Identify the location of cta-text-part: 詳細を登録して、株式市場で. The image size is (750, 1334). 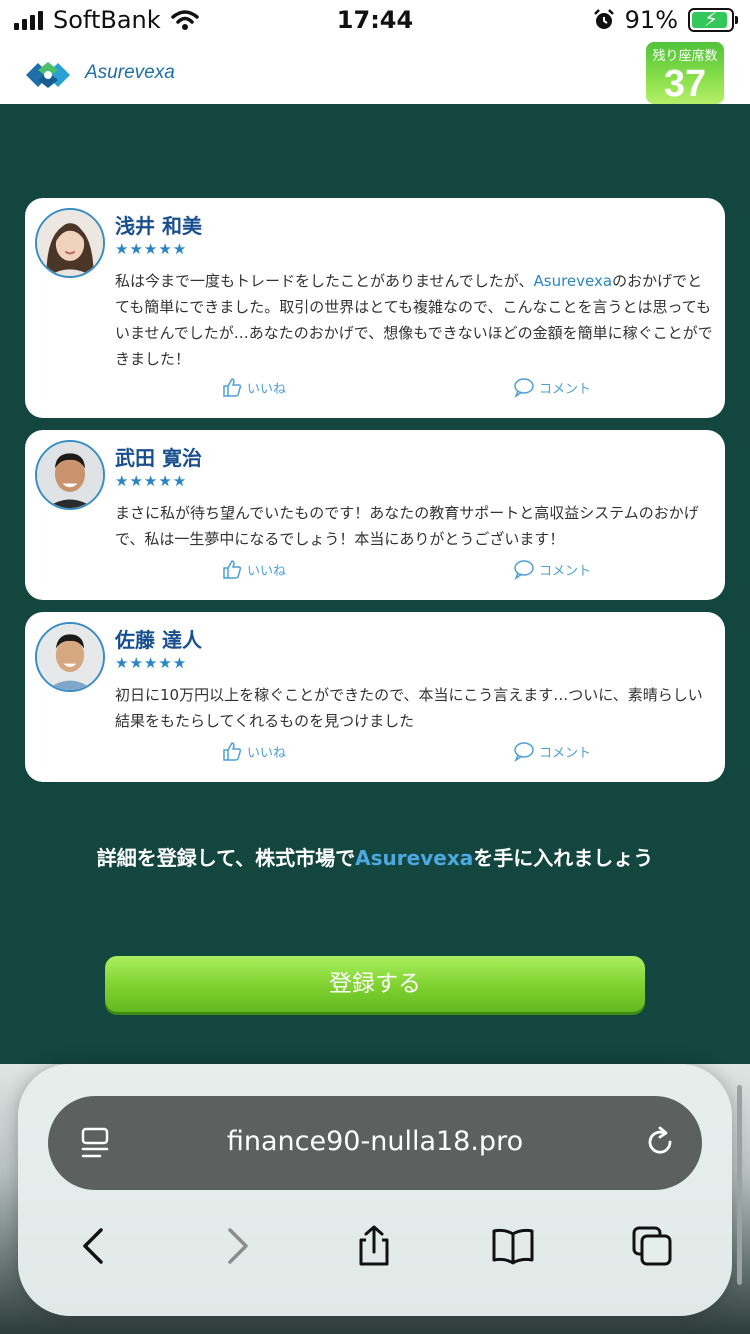
(226, 858).